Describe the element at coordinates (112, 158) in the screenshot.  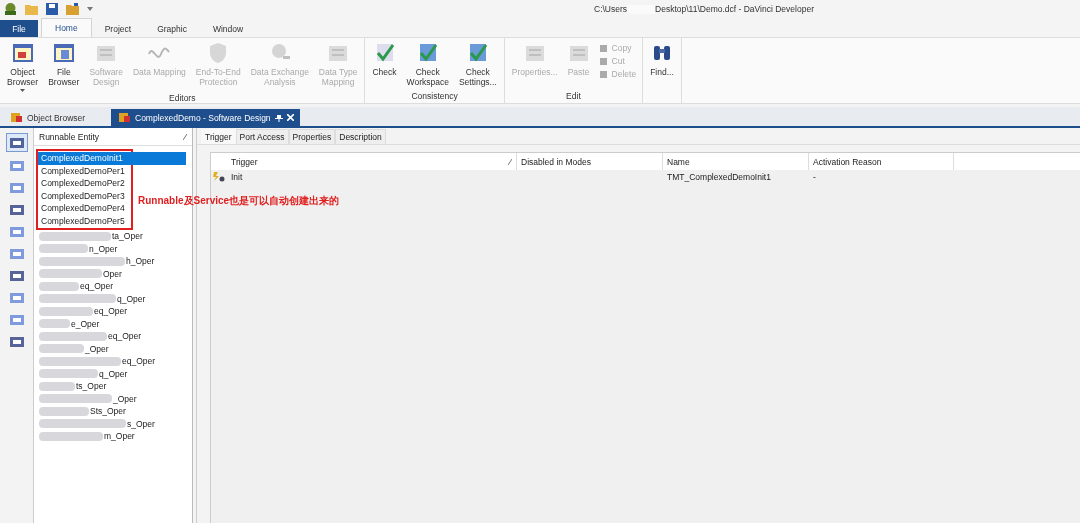
I see `list-item: ComplexedDemoInit1` at that location.